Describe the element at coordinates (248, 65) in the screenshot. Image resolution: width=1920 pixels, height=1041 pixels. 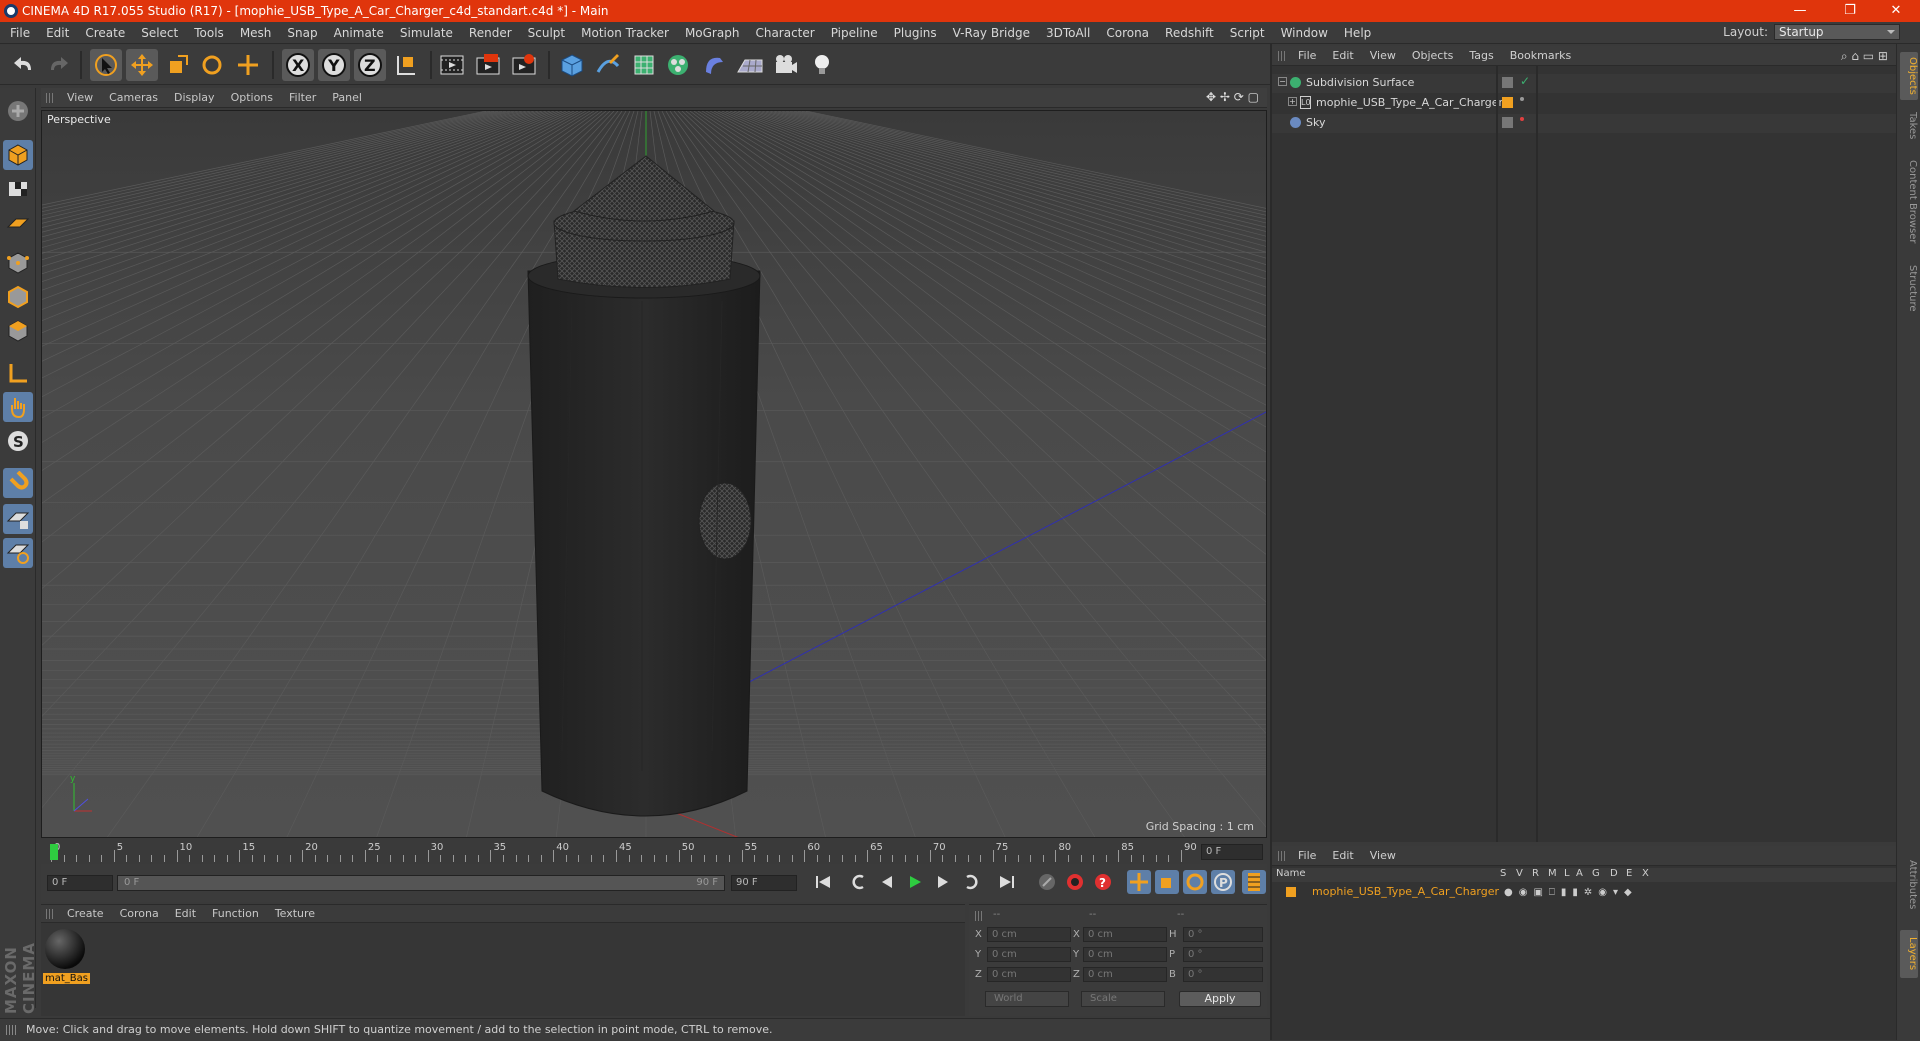
I see `transform-icon` at that location.